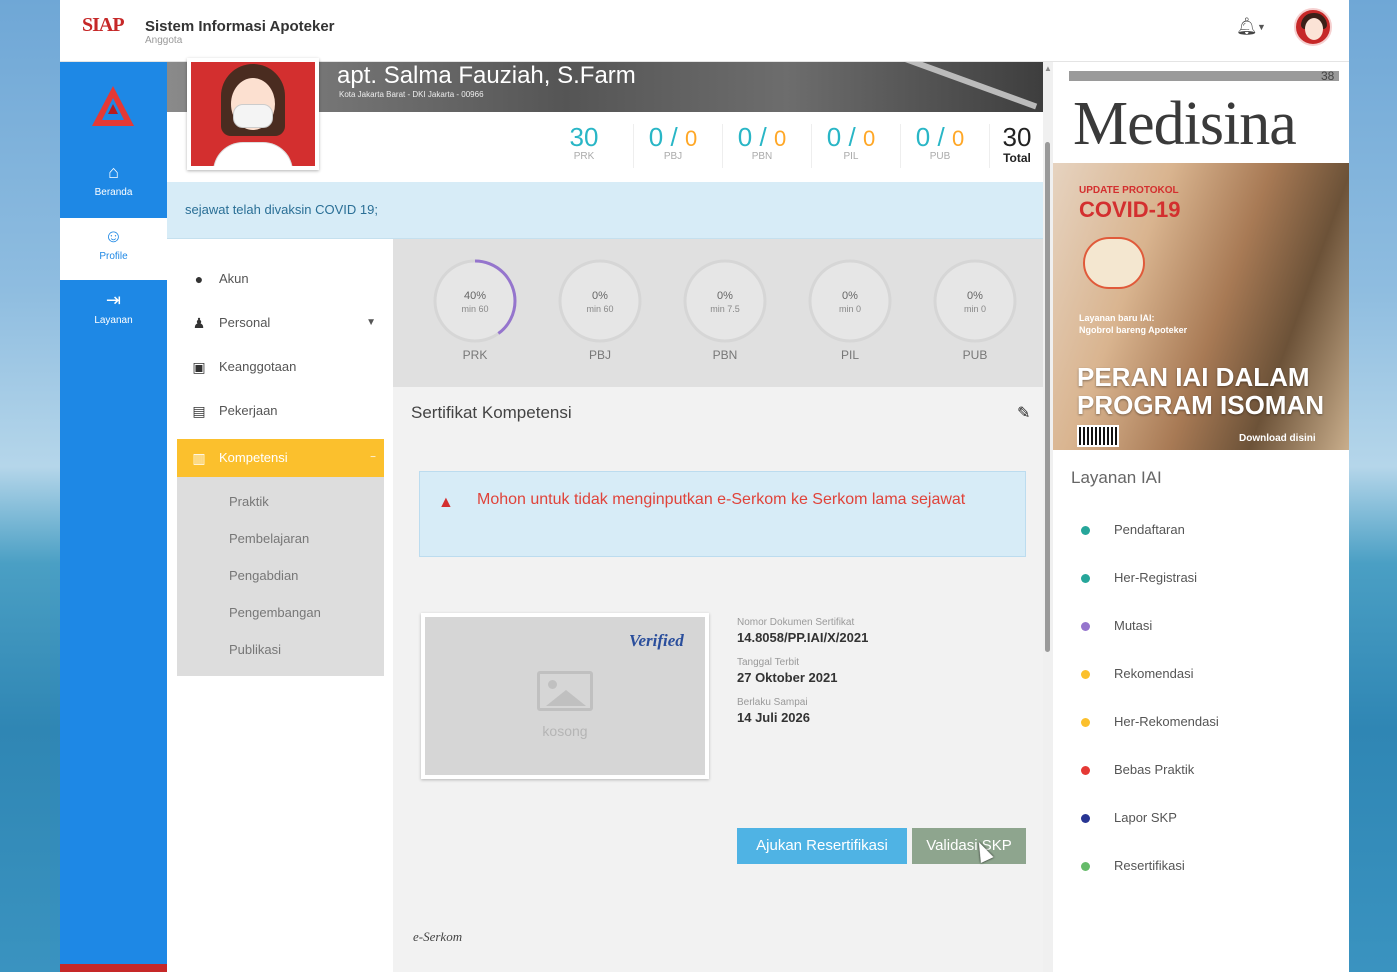 Image resolution: width=1397 pixels, height=972 pixels. Describe the element at coordinates (787, 677) in the screenshot. I see `issue-date: 27 Oktober 2021` at that location.